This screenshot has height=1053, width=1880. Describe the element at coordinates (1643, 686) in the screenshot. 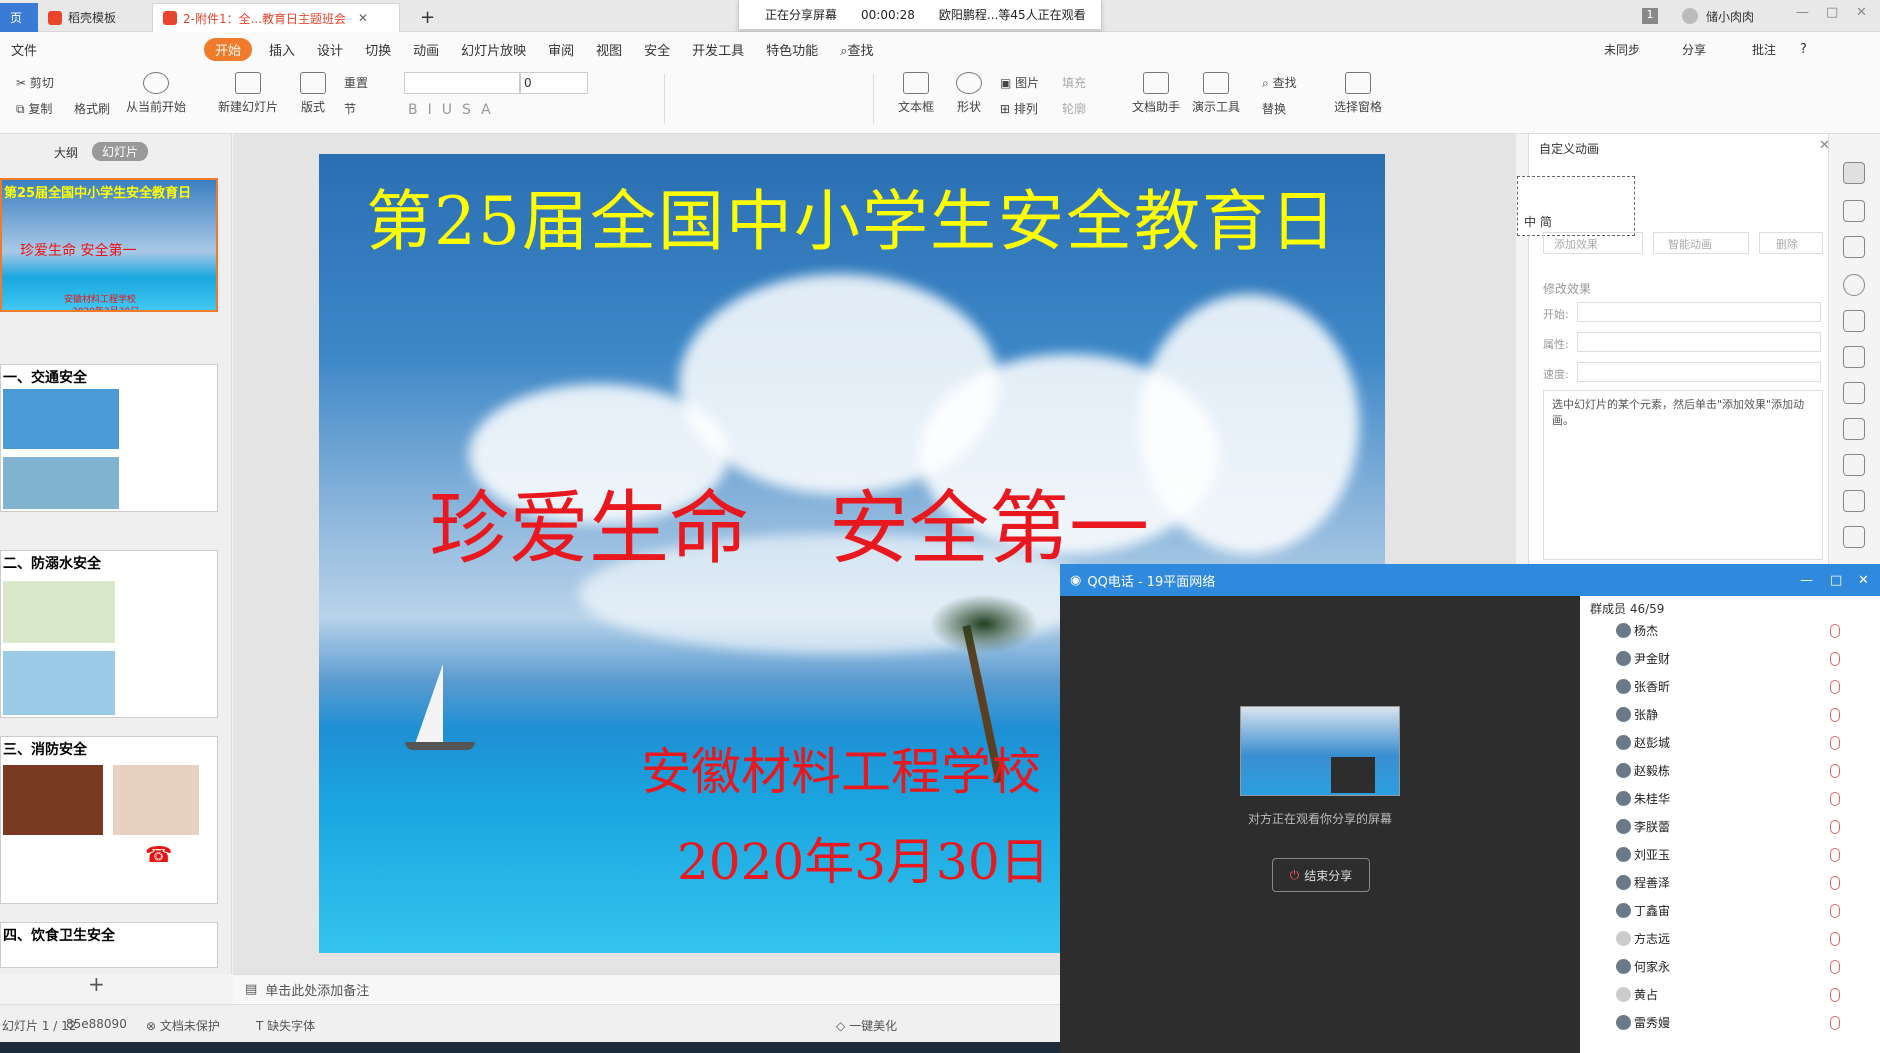

I see `member-item: 张香昕` at that location.